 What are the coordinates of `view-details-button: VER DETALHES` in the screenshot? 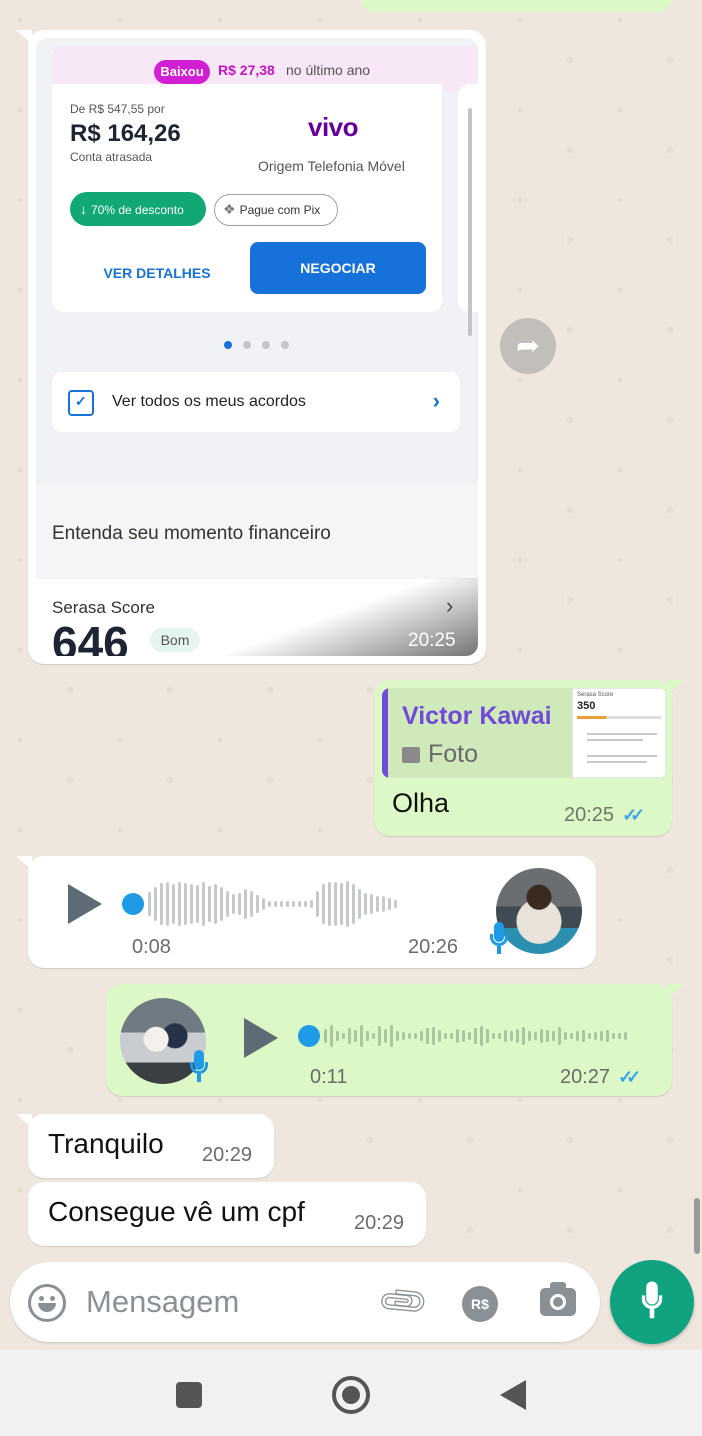 It's located at (157, 273).